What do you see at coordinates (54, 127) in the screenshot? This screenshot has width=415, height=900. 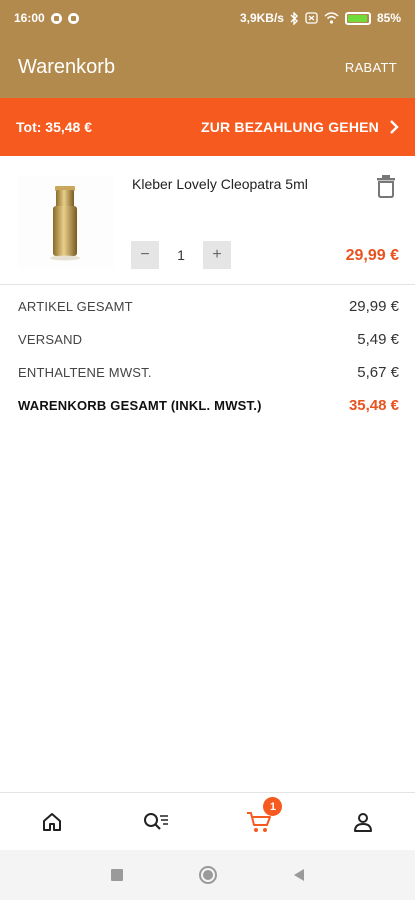 I see `total-label: Tot: 35,48 €` at bounding box center [54, 127].